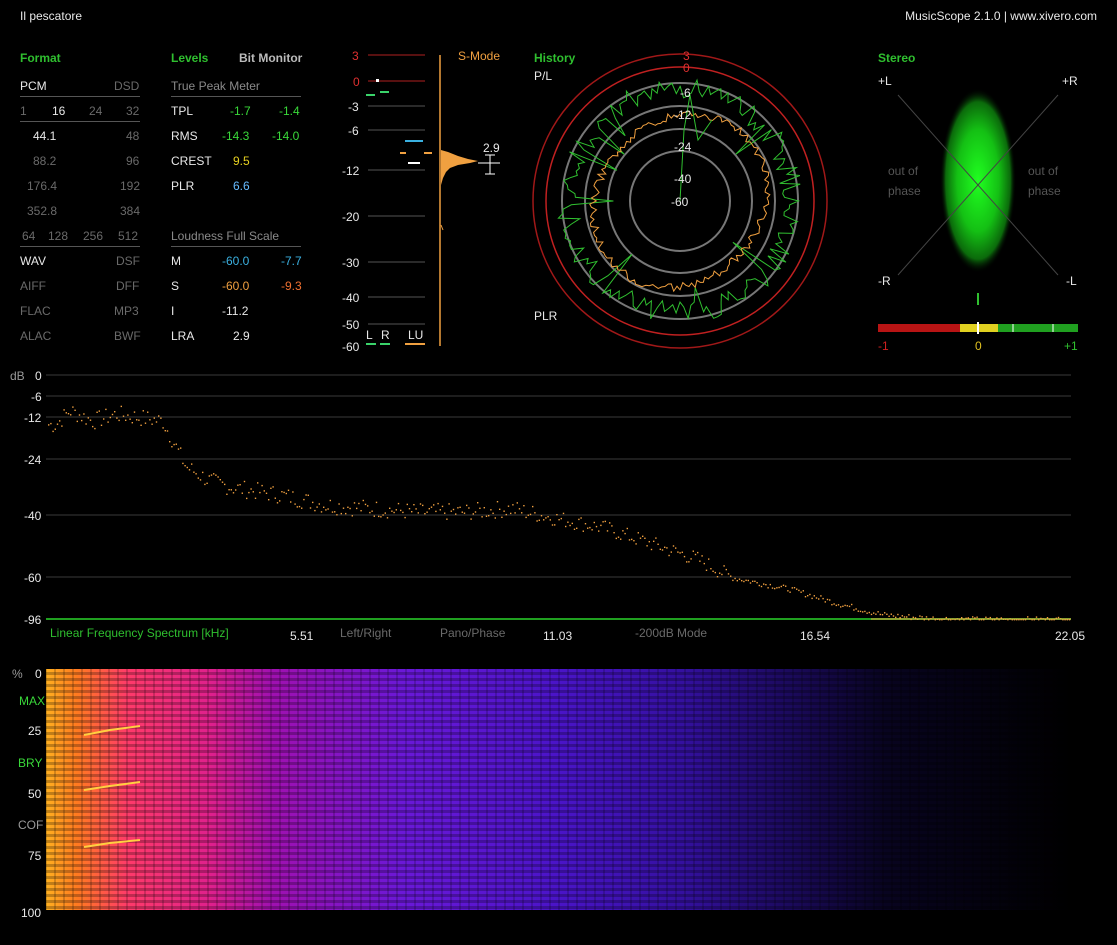 The width and height of the screenshot is (1117, 945). Describe the element at coordinates (33, 286) in the screenshot. I see `file-aiff: AIFF` at that location.